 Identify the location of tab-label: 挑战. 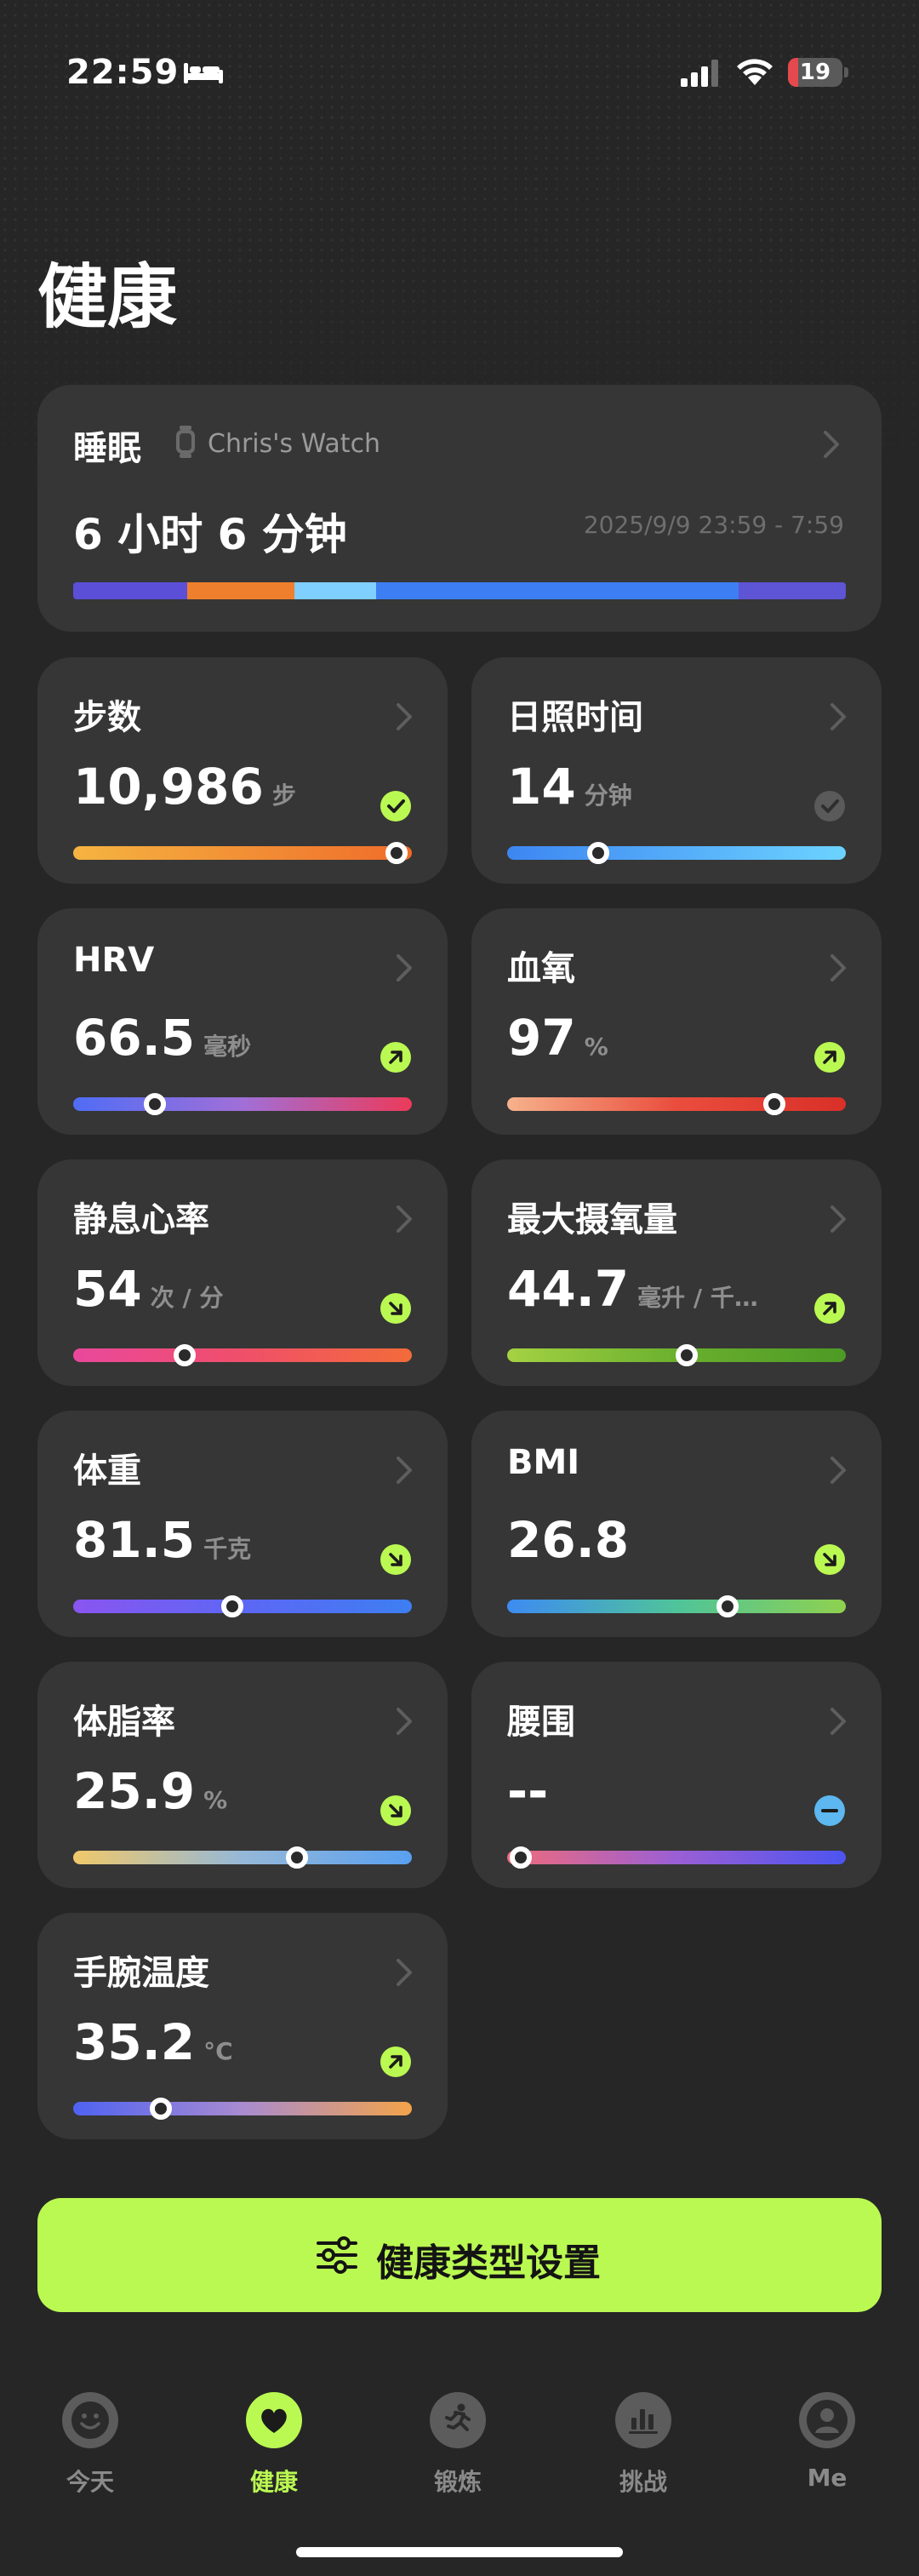
(643, 2482).